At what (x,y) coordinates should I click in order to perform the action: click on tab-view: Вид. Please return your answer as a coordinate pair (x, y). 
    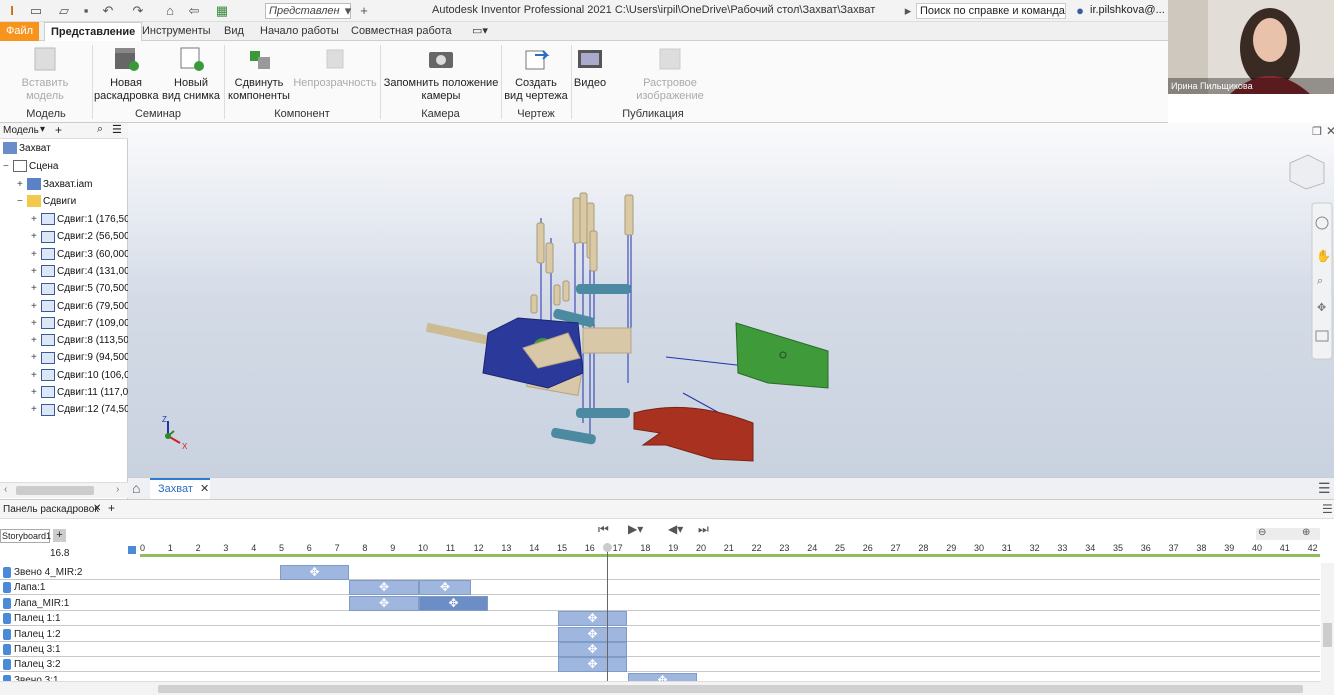
    Looking at the image, I should click on (234, 31).